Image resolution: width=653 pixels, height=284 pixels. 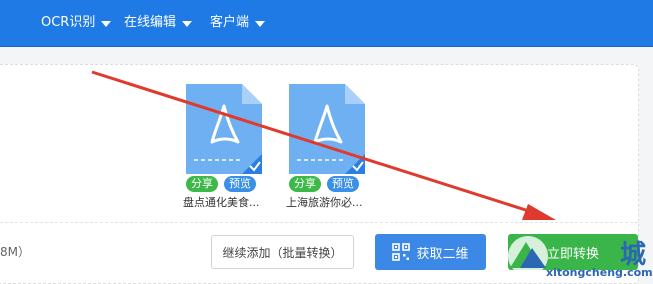 I want to click on nav-client-label: 客户端, so click(x=230, y=22).